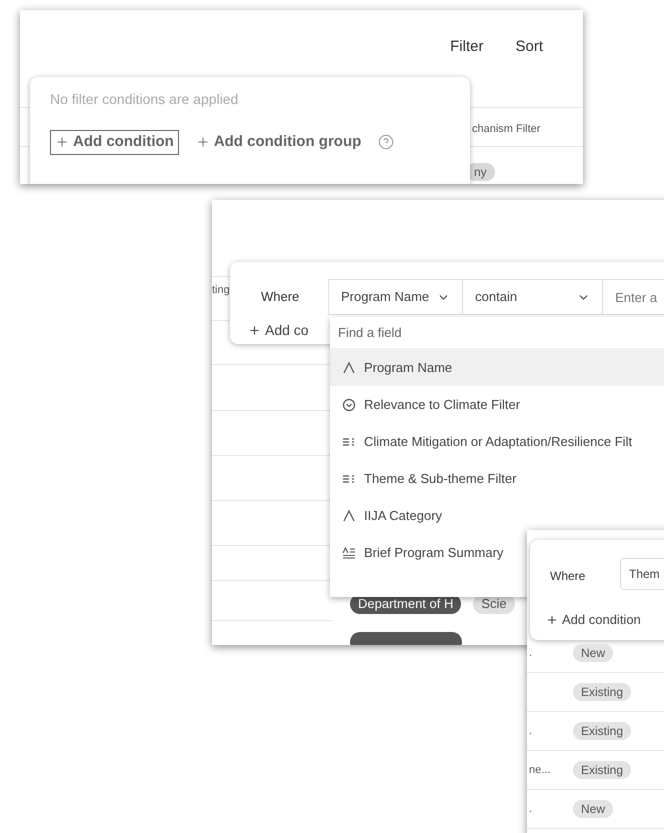 This screenshot has height=833, width=664. I want to click on empty-message: No filter conditions are applied, so click(145, 99).